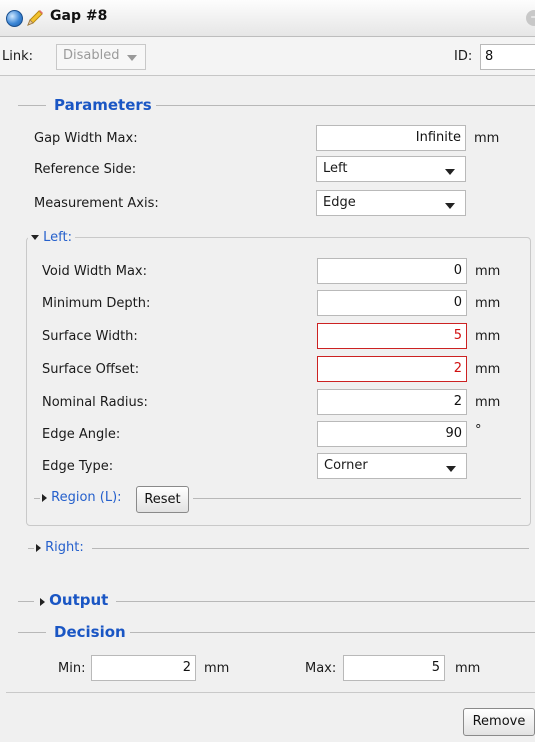 Image resolution: width=535 pixels, height=742 pixels. Describe the element at coordinates (392, 466) in the screenshot. I see `edge-type-dropdown: Corner` at that location.